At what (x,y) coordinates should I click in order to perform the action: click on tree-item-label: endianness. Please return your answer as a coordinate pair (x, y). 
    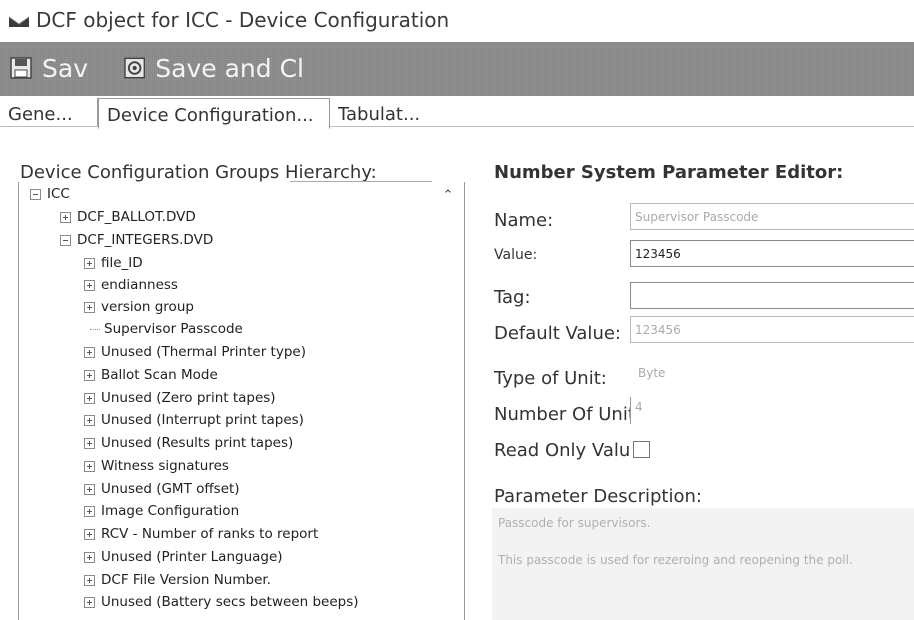
    Looking at the image, I should click on (139, 285).